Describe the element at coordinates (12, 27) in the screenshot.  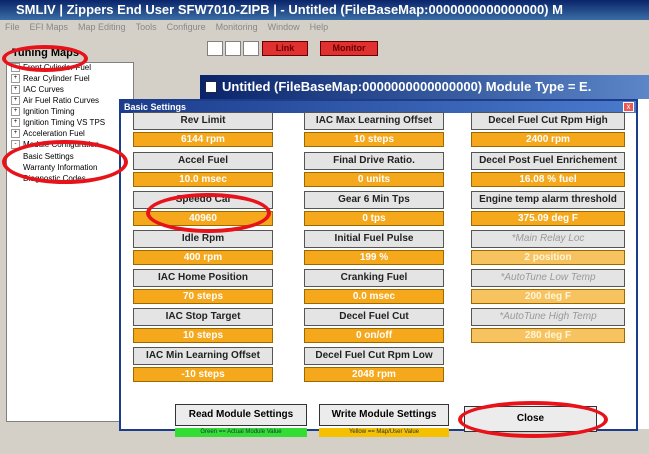
I see `menu-item: File` at that location.